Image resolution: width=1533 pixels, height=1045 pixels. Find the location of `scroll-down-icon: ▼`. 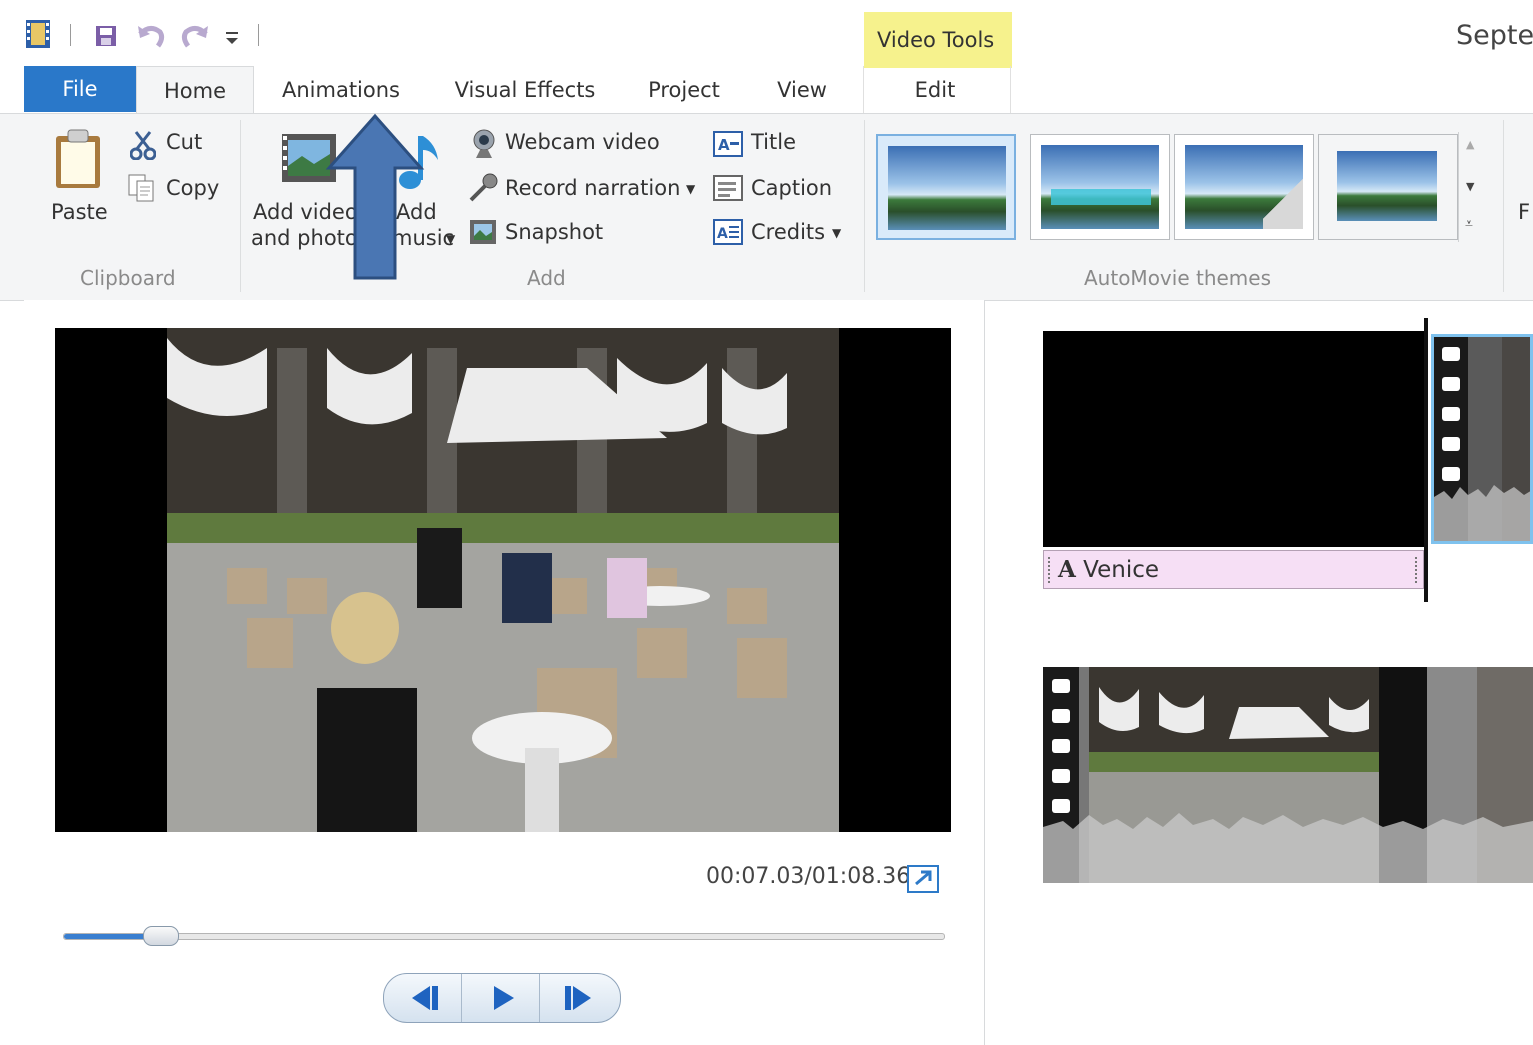

scroll-down-icon: ▼ is located at coordinates (1470, 186).